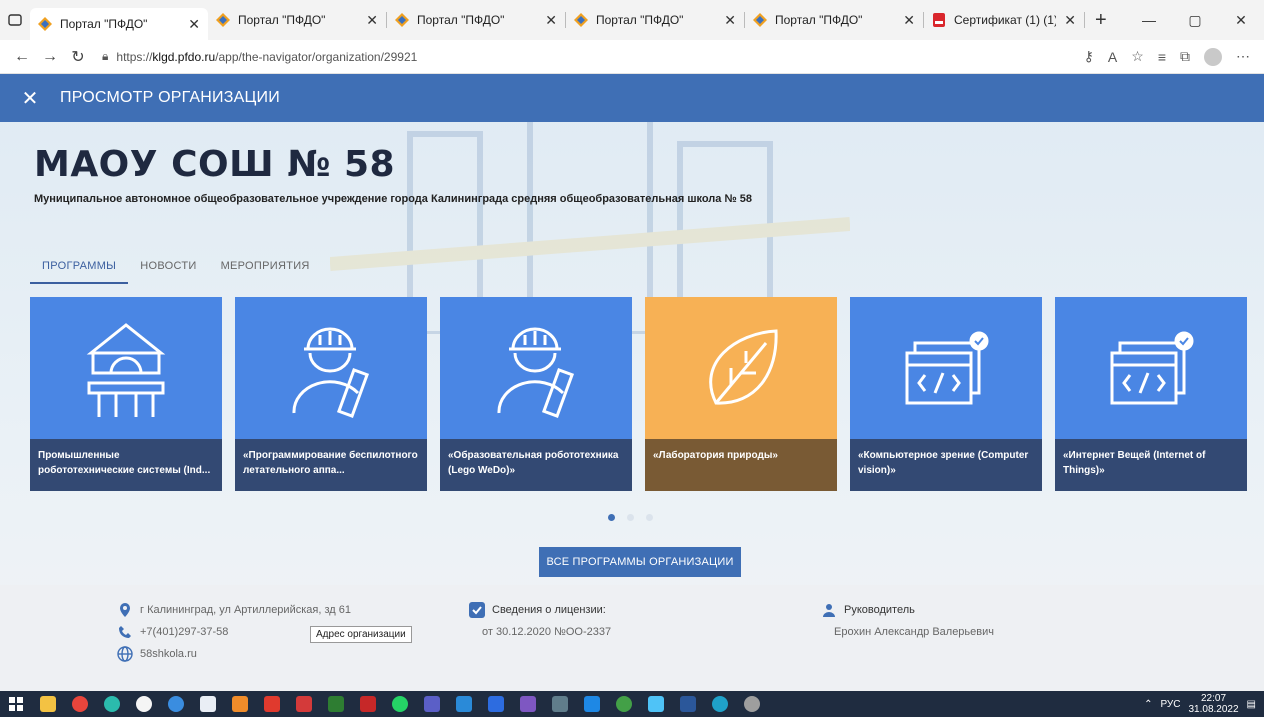  I want to click on organization-name: МАОУ СОШ № 58, so click(215, 164).